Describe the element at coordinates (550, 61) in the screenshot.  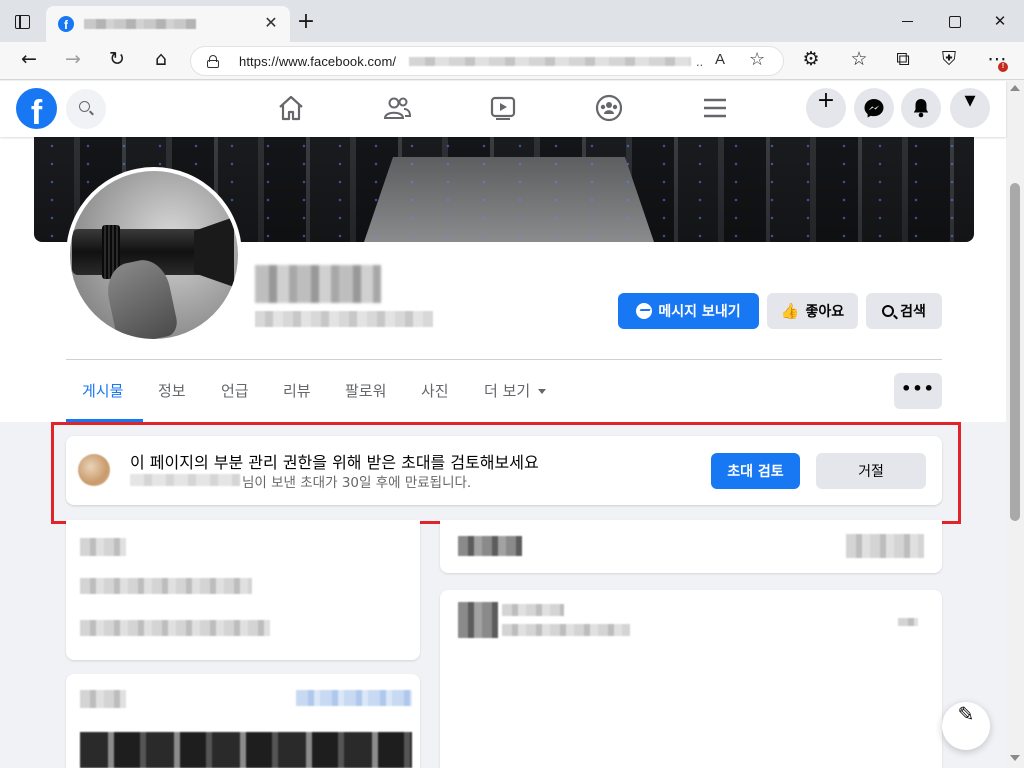
I see `url-path-redacted` at that location.